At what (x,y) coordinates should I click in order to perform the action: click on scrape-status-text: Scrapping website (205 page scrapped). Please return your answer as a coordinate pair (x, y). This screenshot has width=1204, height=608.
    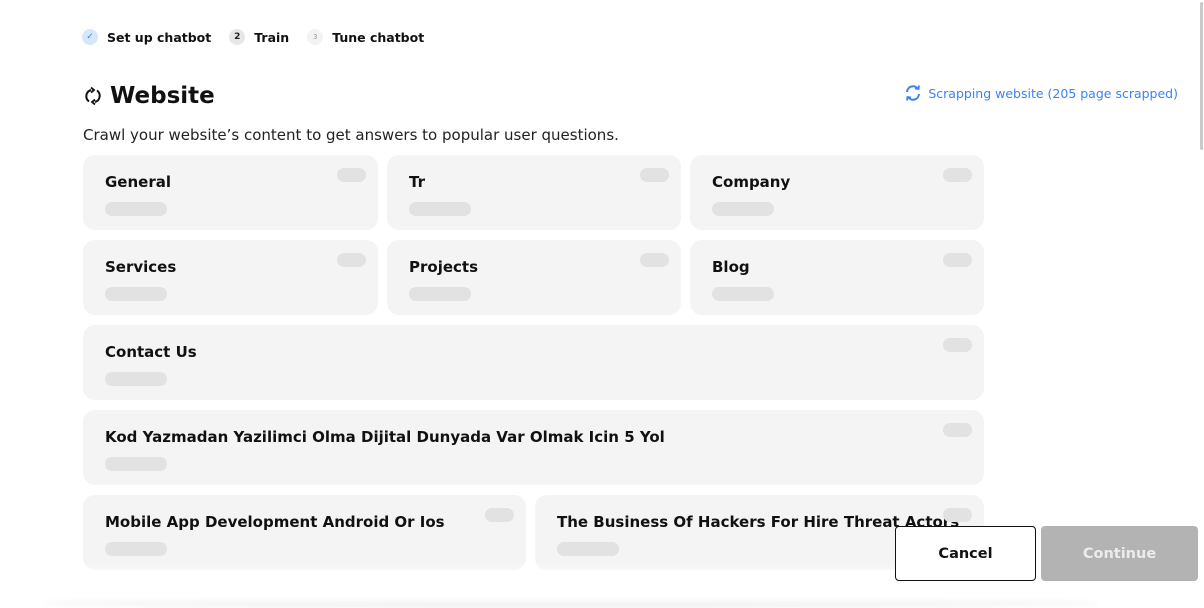
    Looking at the image, I should click on (1053, 93).